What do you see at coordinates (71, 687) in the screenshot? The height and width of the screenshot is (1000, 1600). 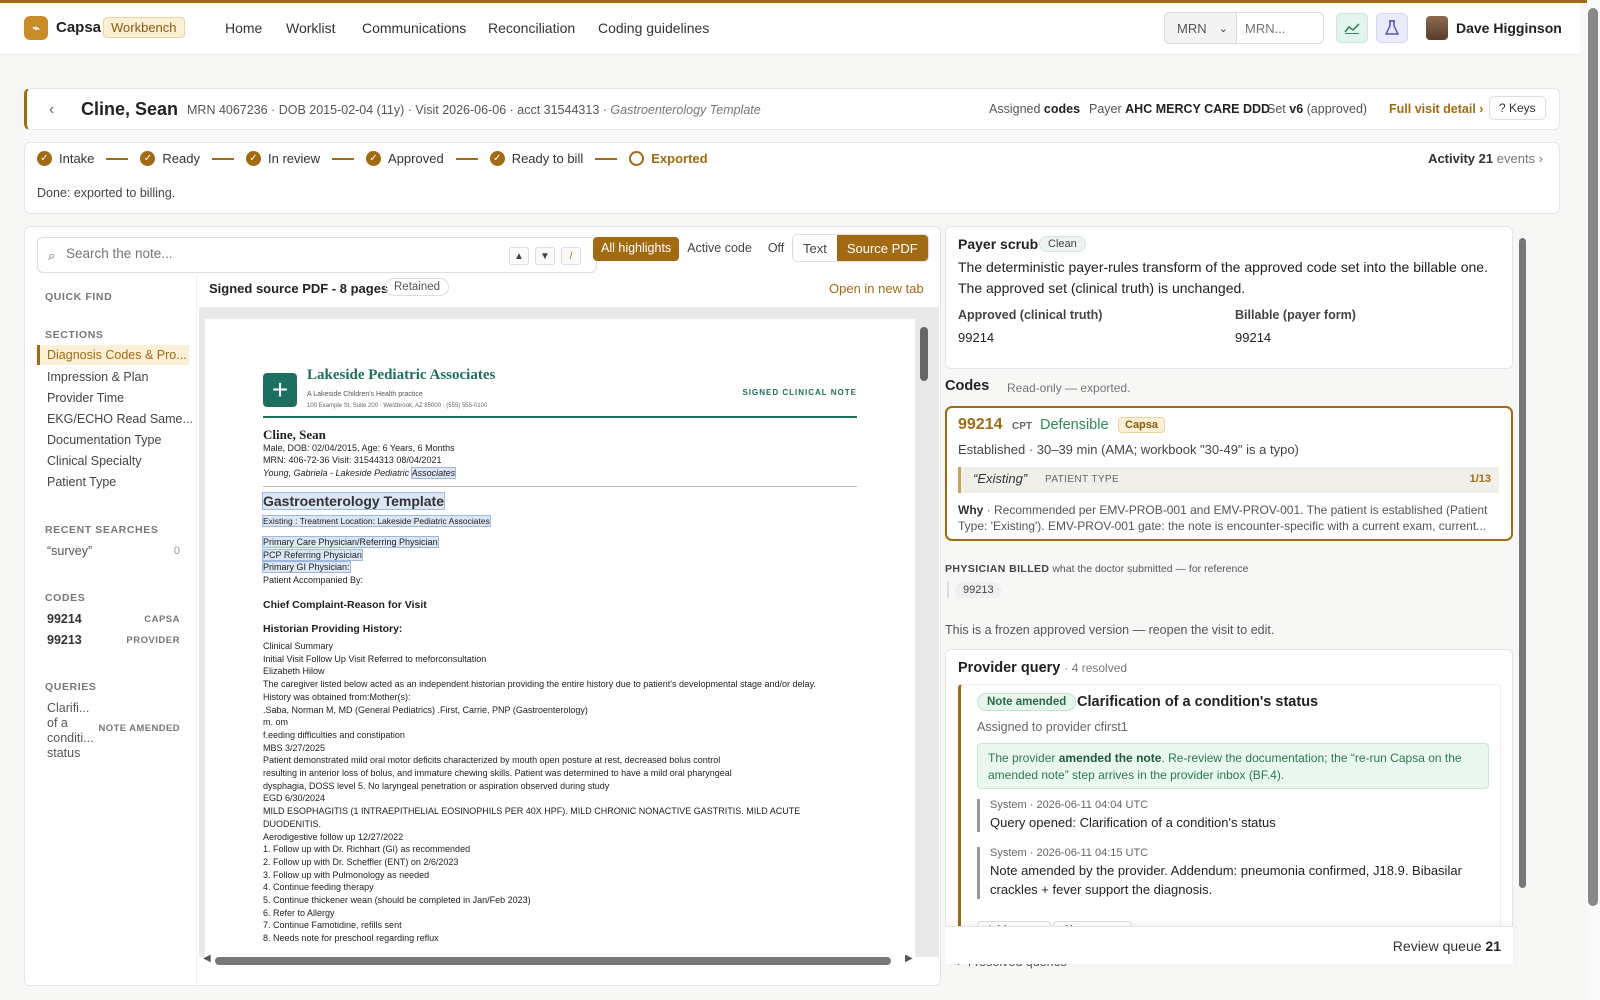 I see `queries-heading: QUERIES` at bounding box center [71, 687].